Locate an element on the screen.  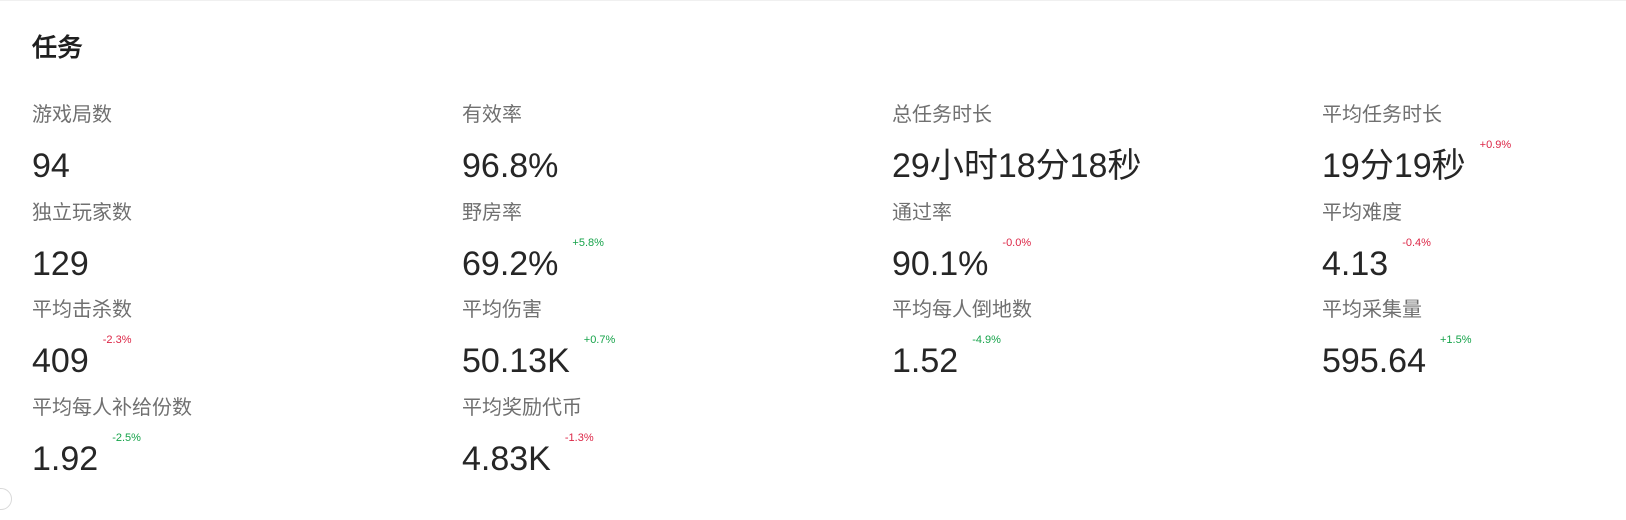
stat-label: 平均难度 is located at coordinates (1362, 211).